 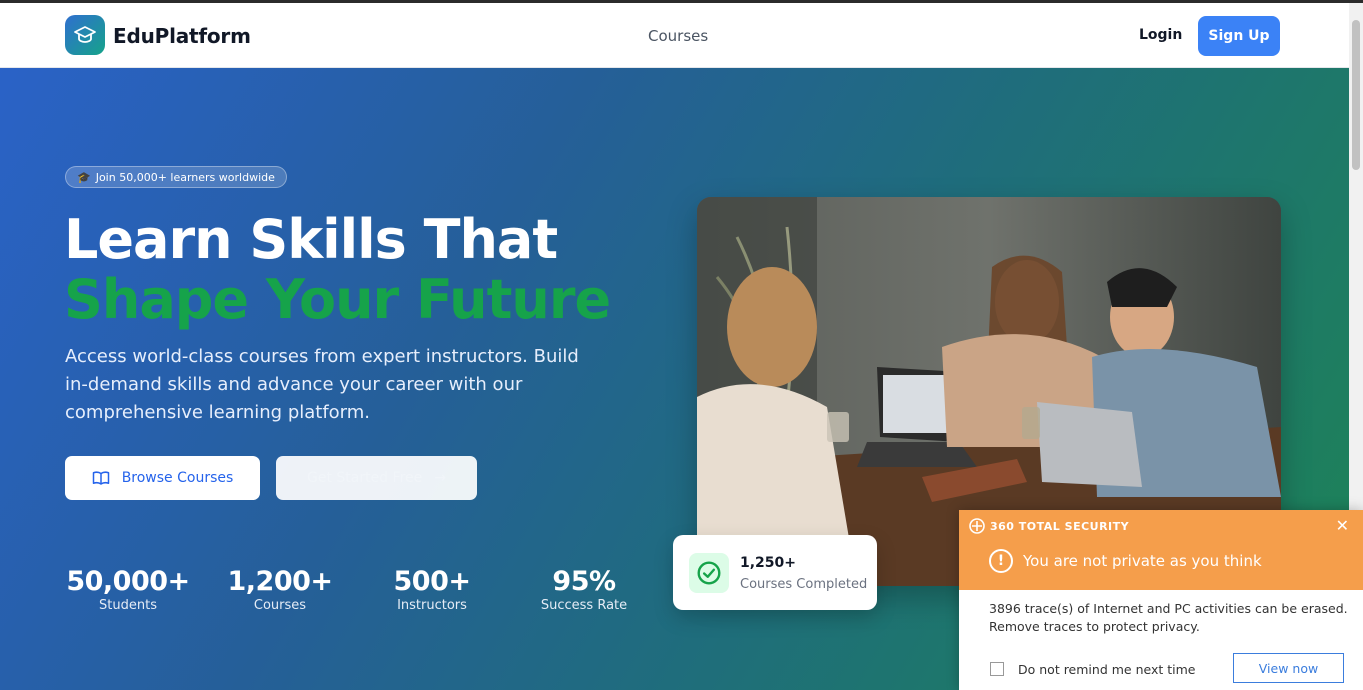 I want to click on stat-value: 1,200+, so click(x=280, y=581).